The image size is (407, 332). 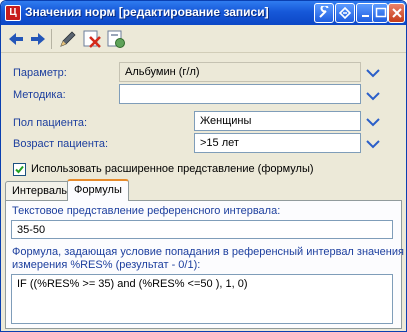 What do you see at coordinates (277, 121) in the screenshot?
I see `sex-field: Женщины` at bounding box center [277, 121].